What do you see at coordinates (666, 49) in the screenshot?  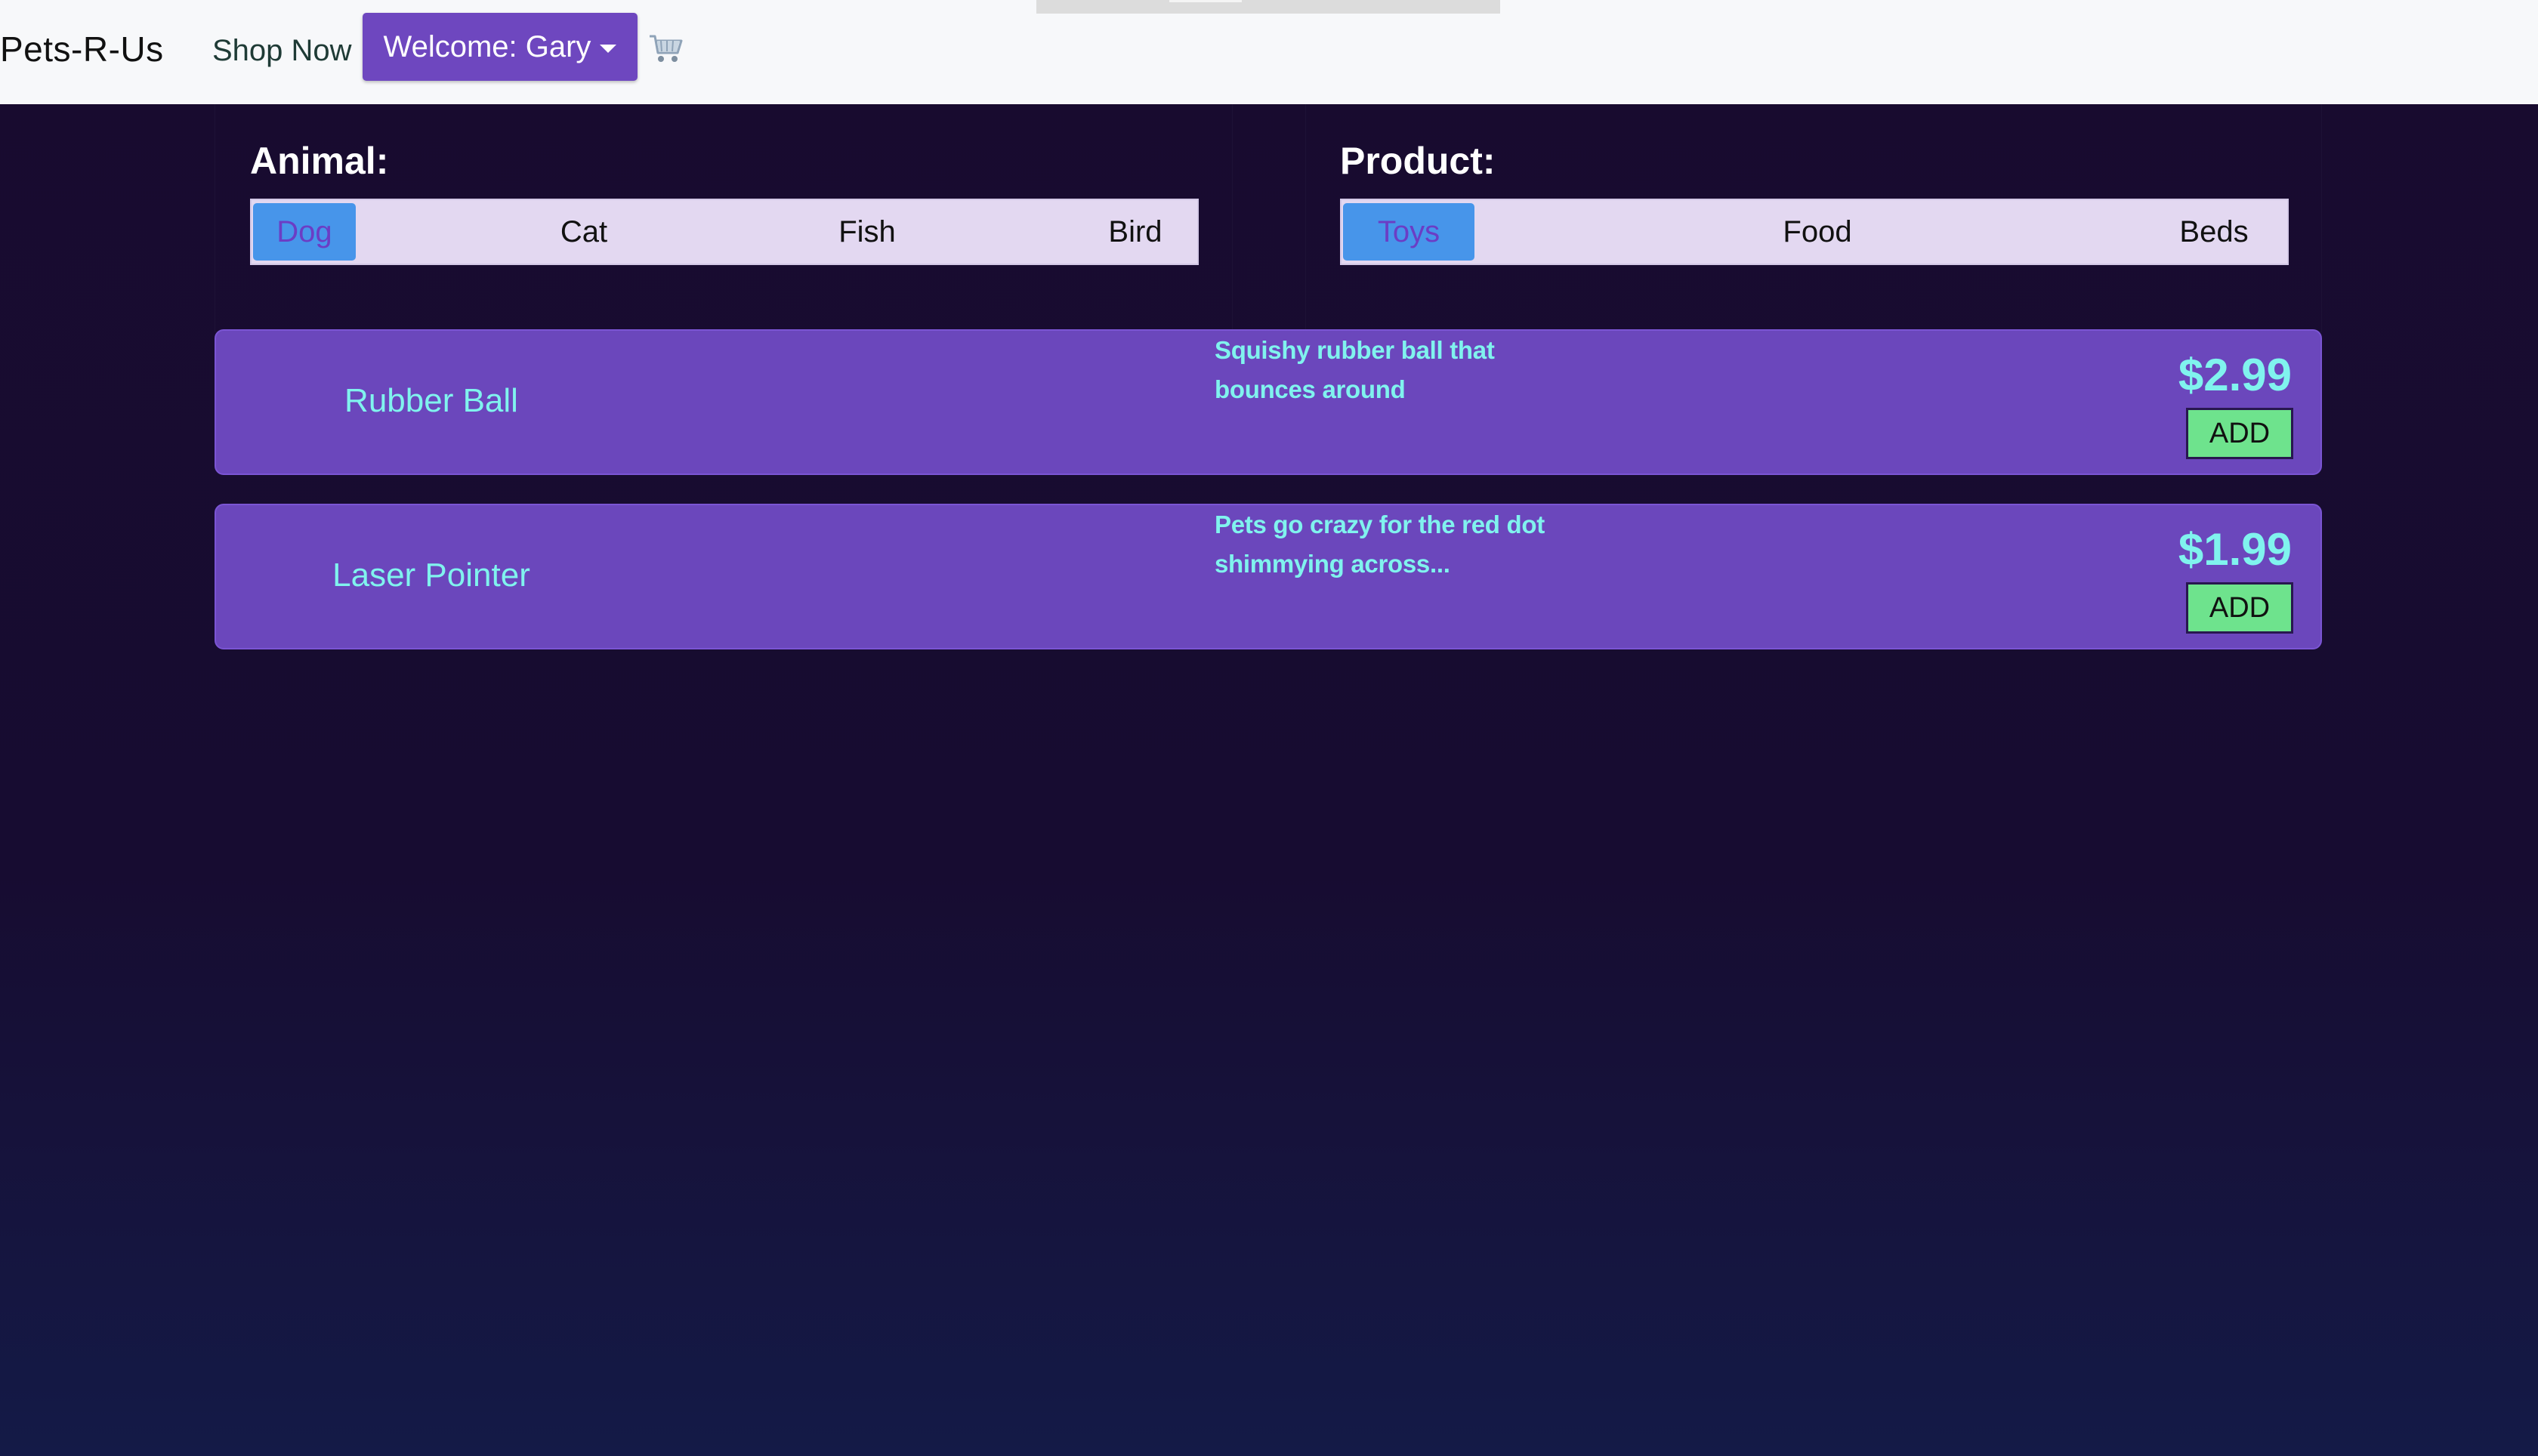 I see `cart-icon` at bounding box center [666, 49].